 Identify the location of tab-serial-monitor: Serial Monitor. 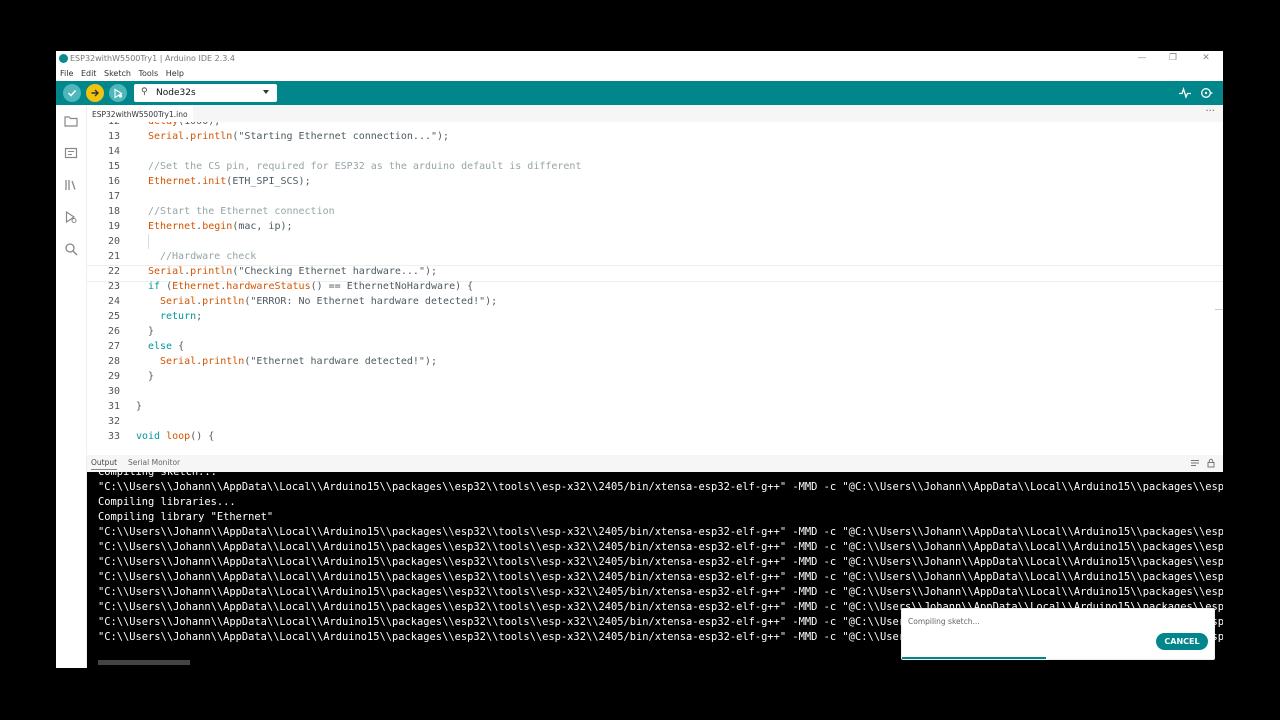
(154, 462).